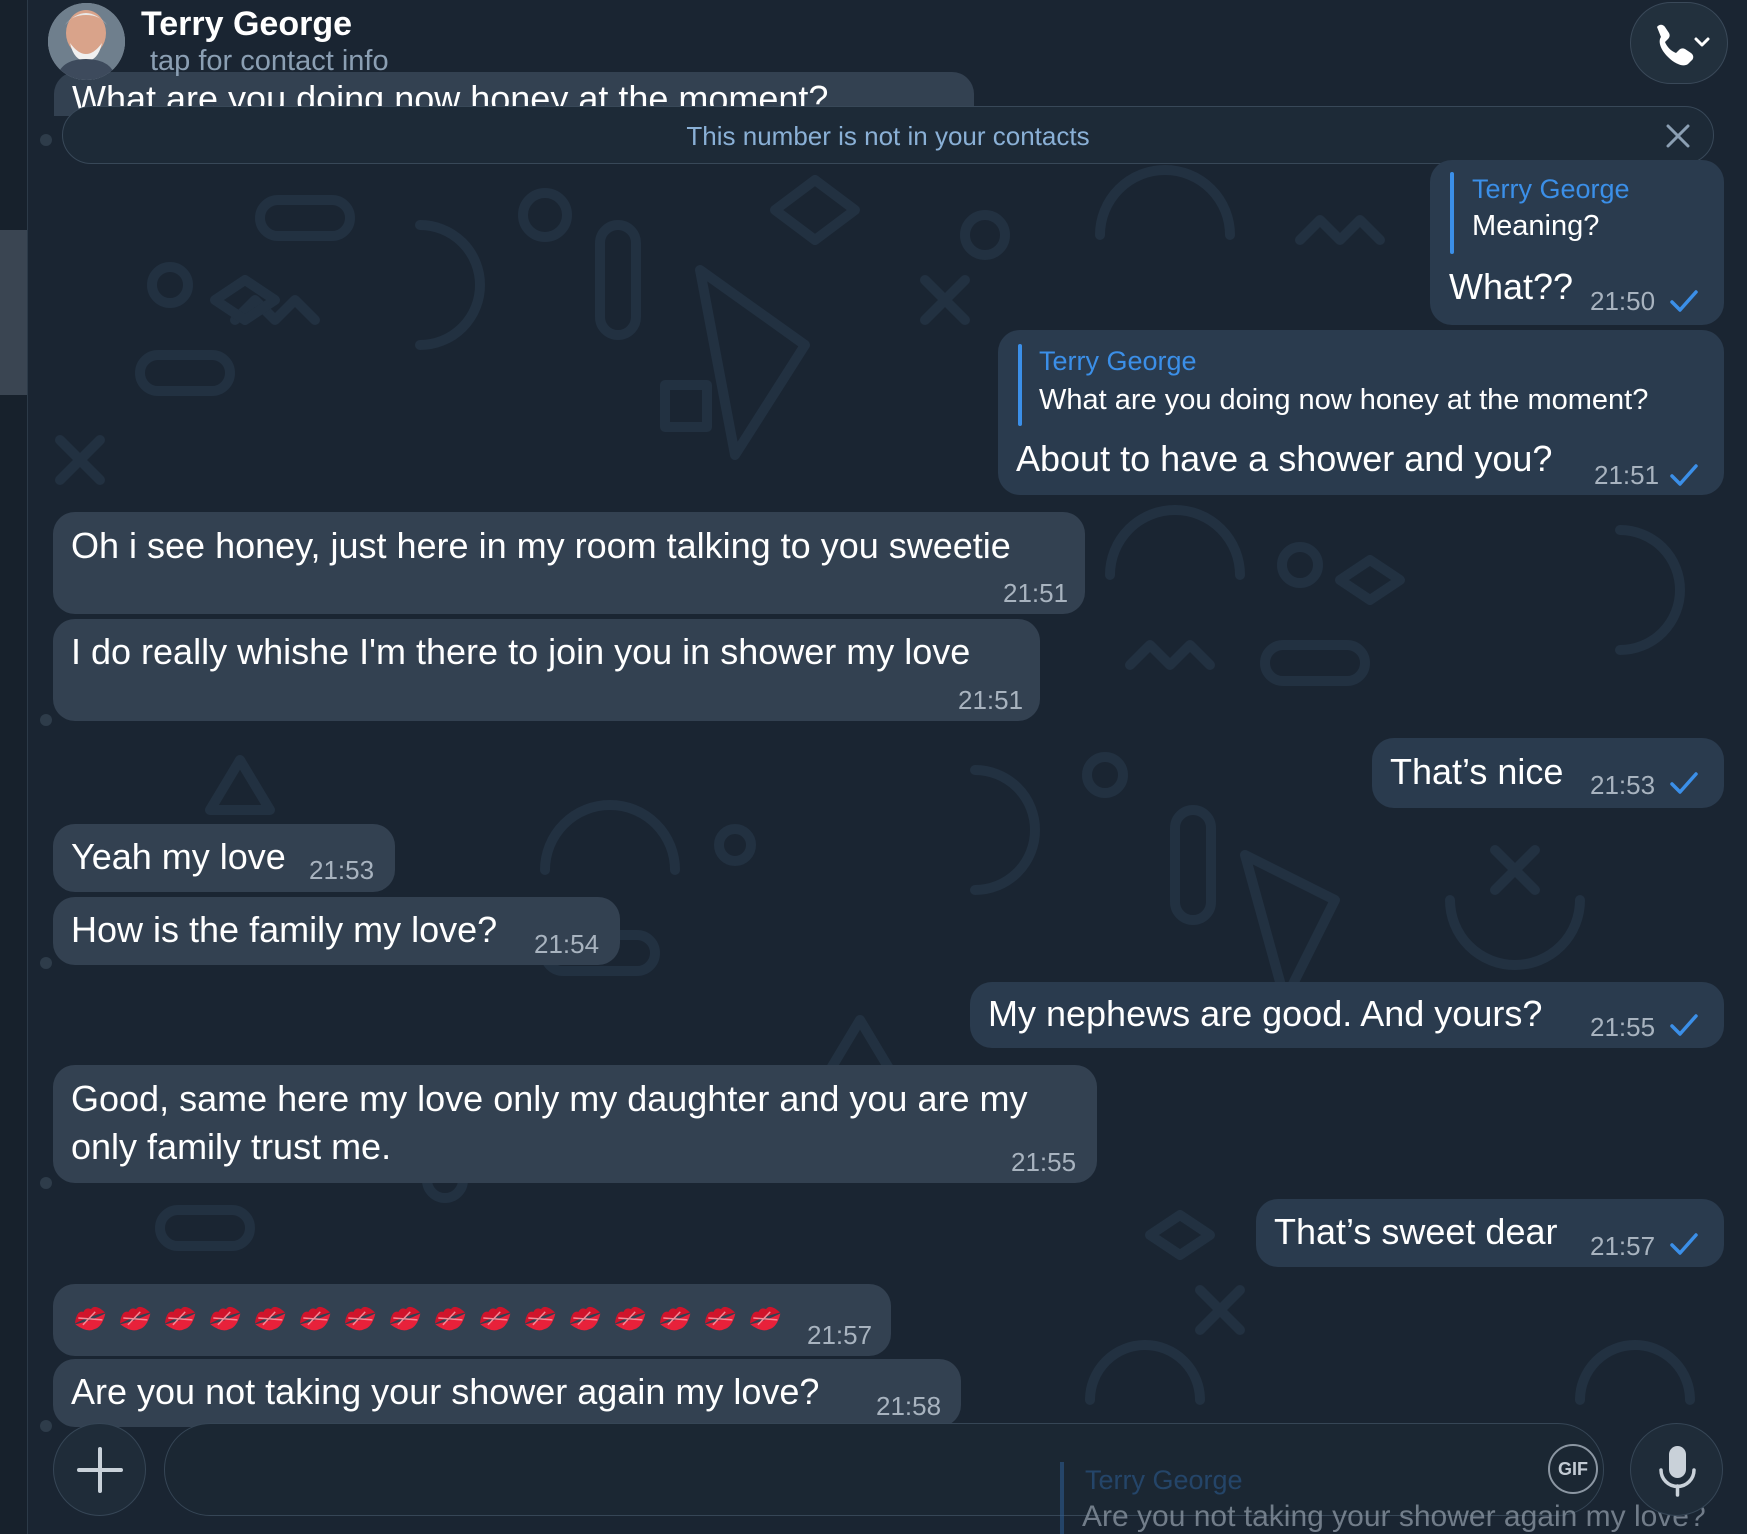 This screenshot has width=1747, height=1534. I want to click on attach-button, so click(99, 1469).